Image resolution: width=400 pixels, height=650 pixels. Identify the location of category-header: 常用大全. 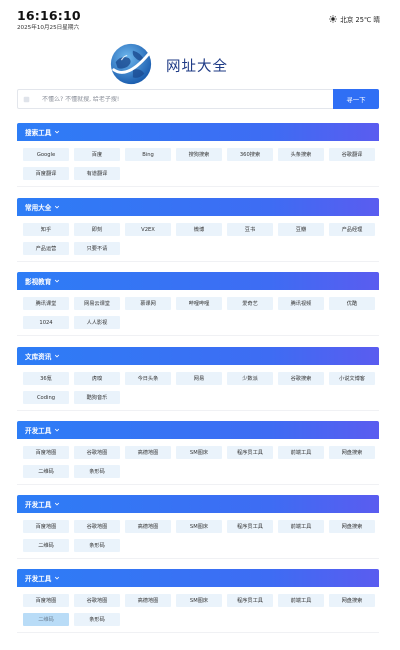
(198, 207).